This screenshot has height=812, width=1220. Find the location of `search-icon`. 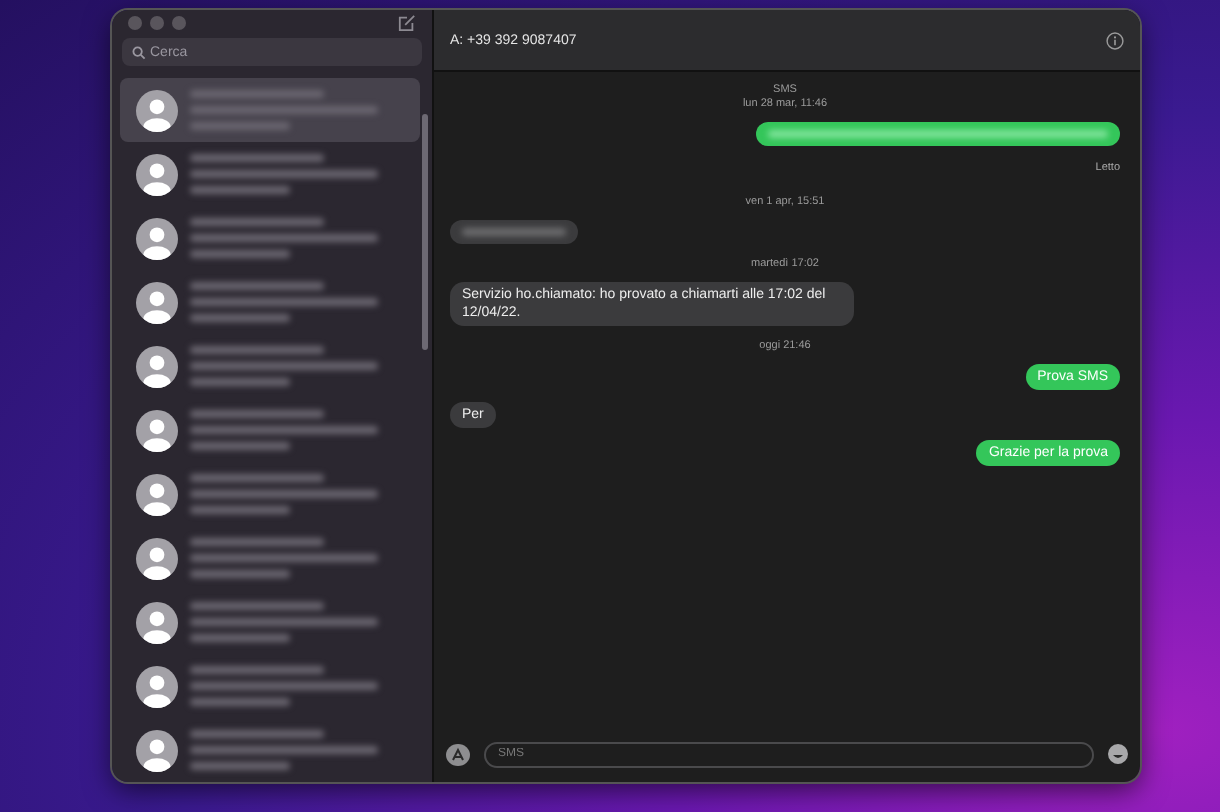

search-icon is located at coordinates (139, 52).